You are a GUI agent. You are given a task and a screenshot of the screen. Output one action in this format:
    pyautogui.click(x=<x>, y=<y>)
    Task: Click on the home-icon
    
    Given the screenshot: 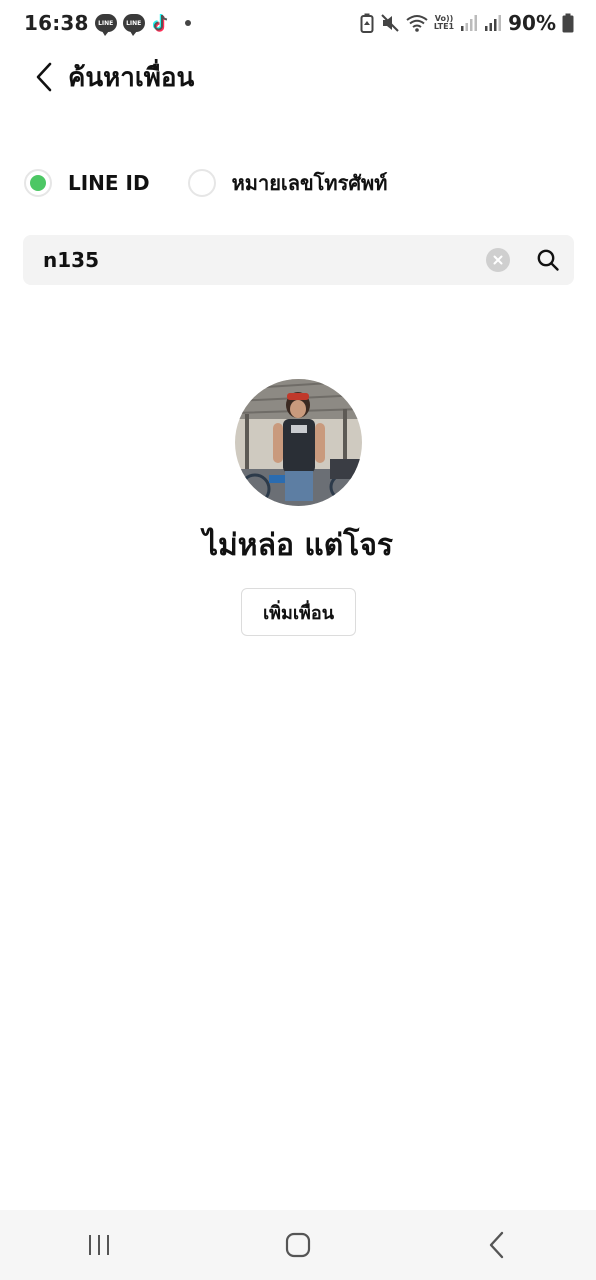 What is the action you would take?
    pyautogui.click(x=298, y=1245)
    